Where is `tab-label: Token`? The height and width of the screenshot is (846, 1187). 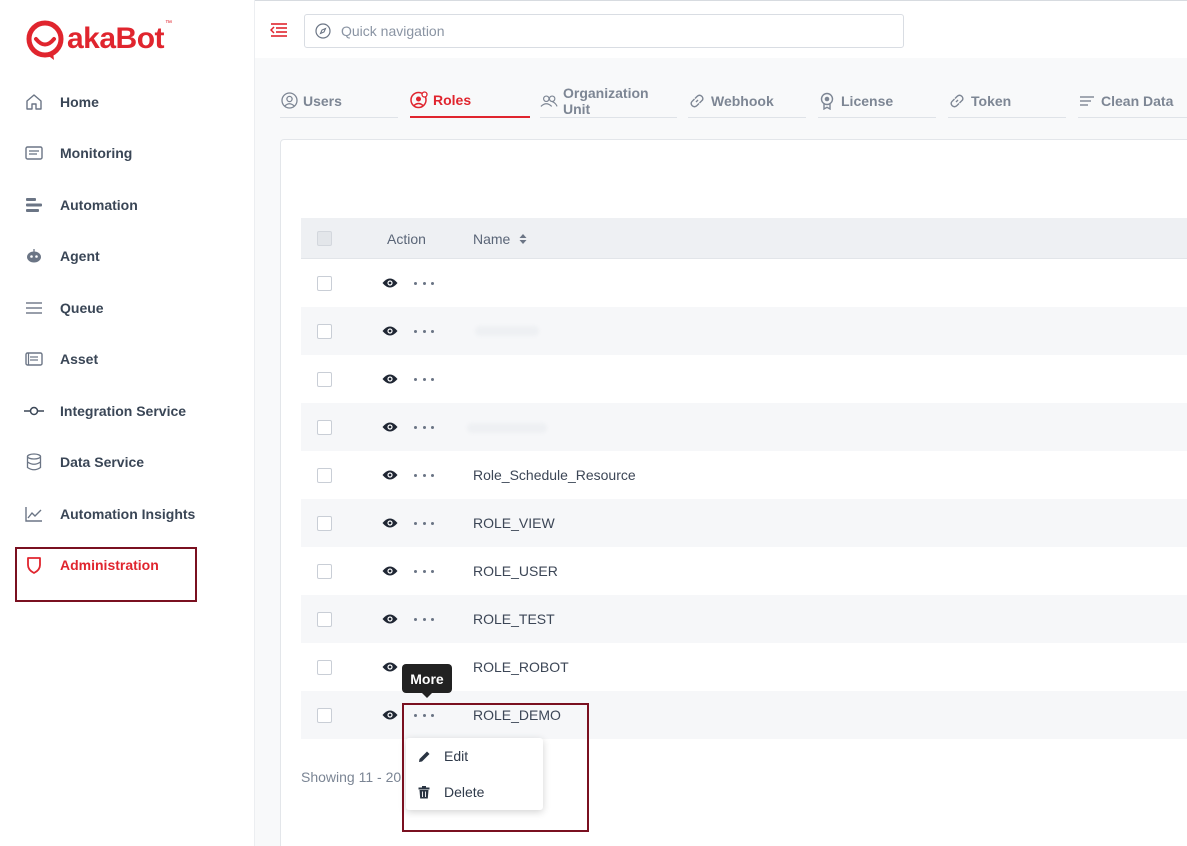 tab-label: Token is located at coordinates (991, 100).